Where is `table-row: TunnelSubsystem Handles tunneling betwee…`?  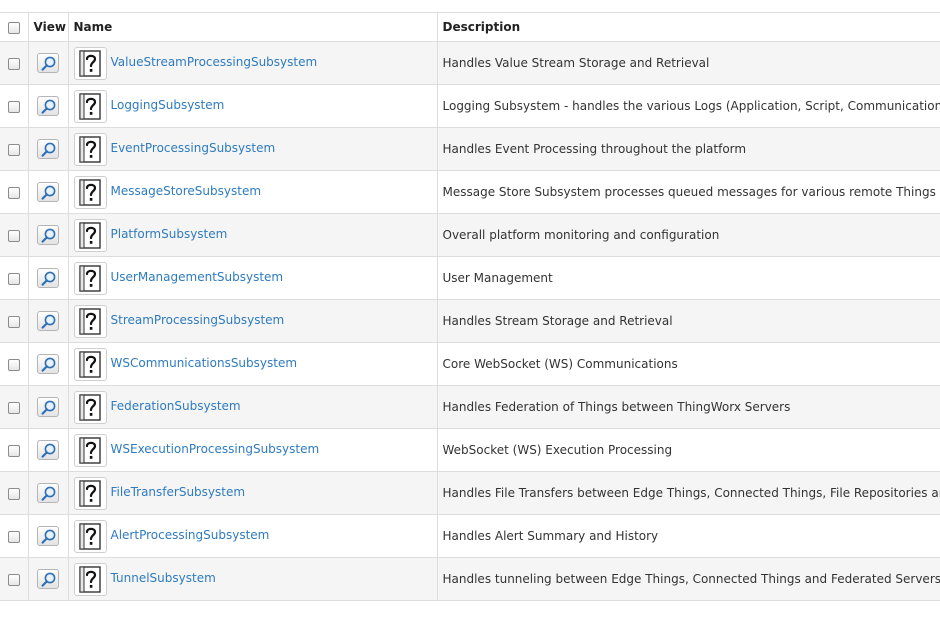
table-row: TunnelSubsystem Handles tunneling betwee… is located at coordinates (470, 579).